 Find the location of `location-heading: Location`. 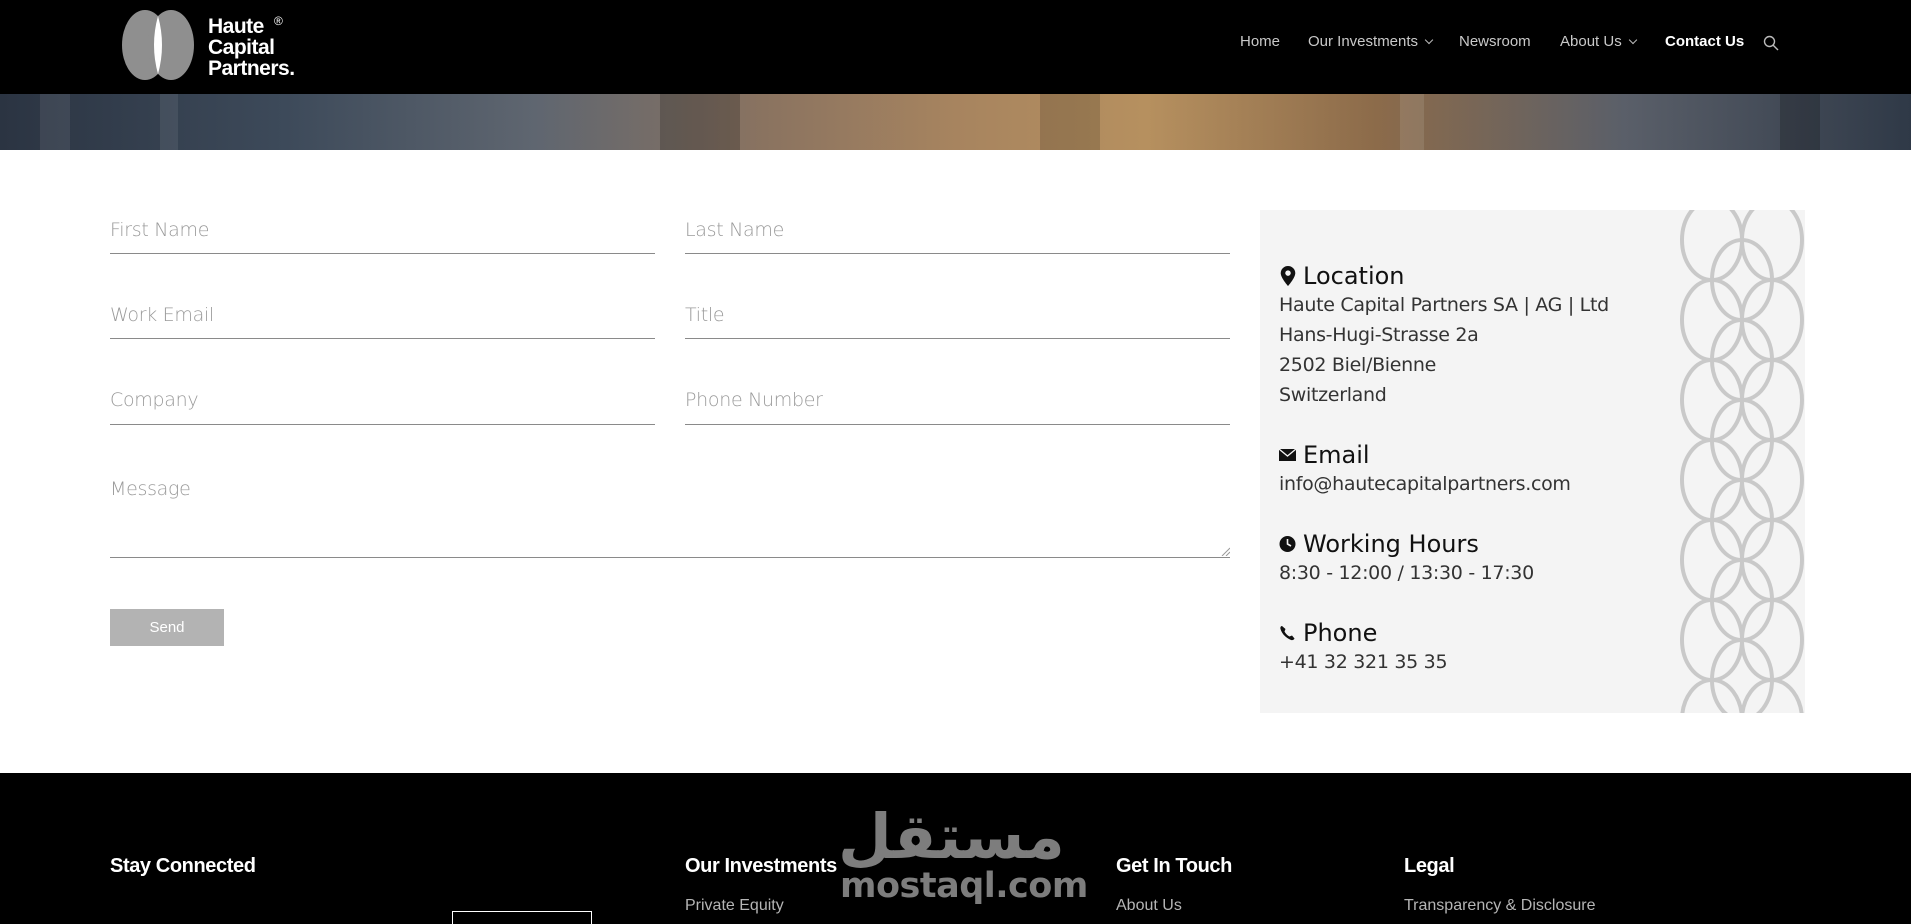

location-heading: Location is located at coordinates (1444, 276).